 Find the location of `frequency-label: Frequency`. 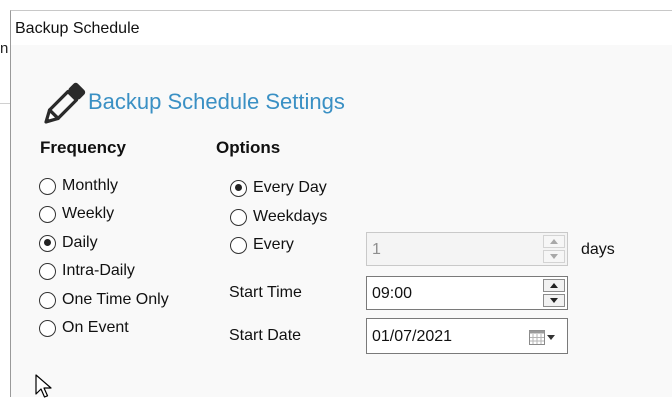

frequency-label: Frequency is located at coordinates (83, 147).